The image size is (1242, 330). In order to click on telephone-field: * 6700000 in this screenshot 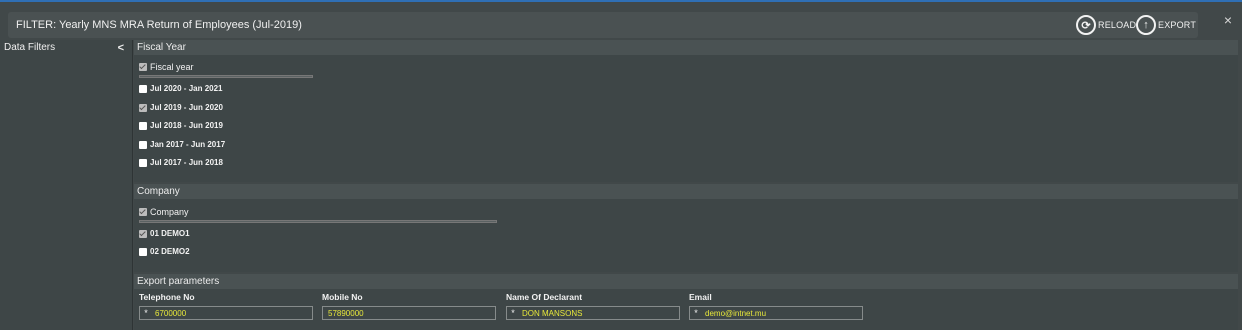, I will do `click(226, 313)`.